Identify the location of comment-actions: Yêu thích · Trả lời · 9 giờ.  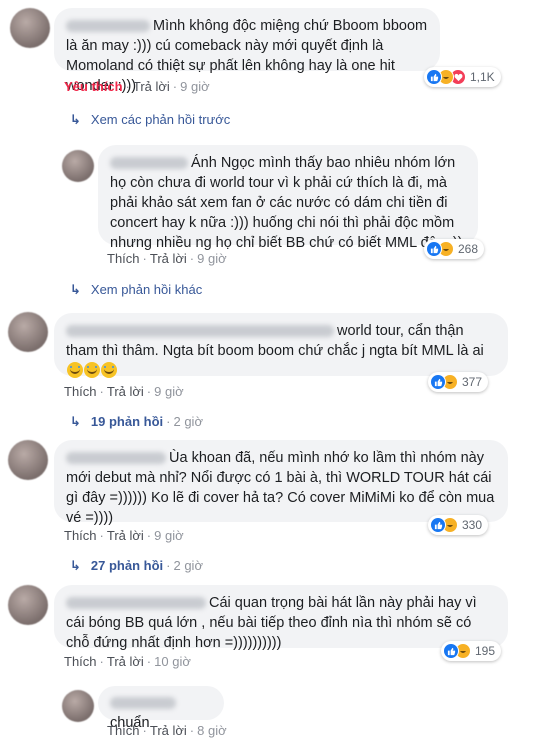
(137, 86).